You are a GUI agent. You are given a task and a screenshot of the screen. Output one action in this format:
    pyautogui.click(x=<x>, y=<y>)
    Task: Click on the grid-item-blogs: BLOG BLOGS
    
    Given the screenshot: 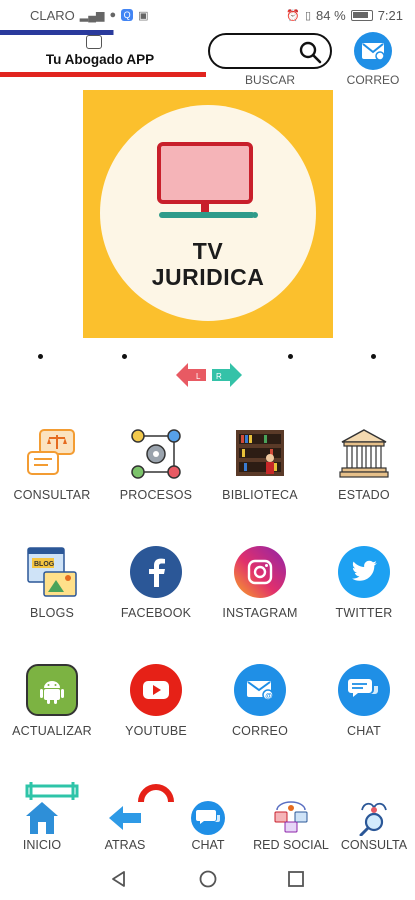 What is the action you would take?
    pyautogui.click(x=52, y=596)
    